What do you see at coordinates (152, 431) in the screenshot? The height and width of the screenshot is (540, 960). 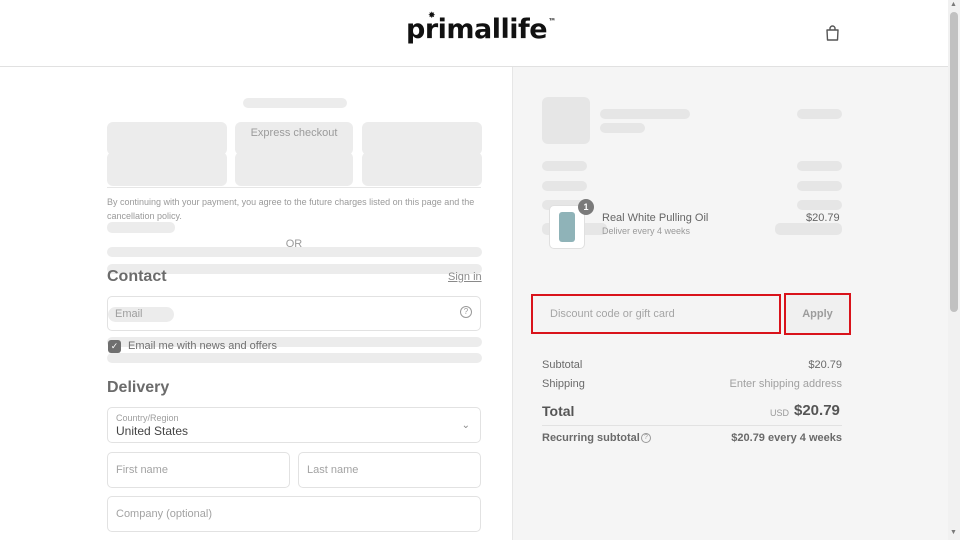 I see `country-value: United States` at bounding box center [152, 431].